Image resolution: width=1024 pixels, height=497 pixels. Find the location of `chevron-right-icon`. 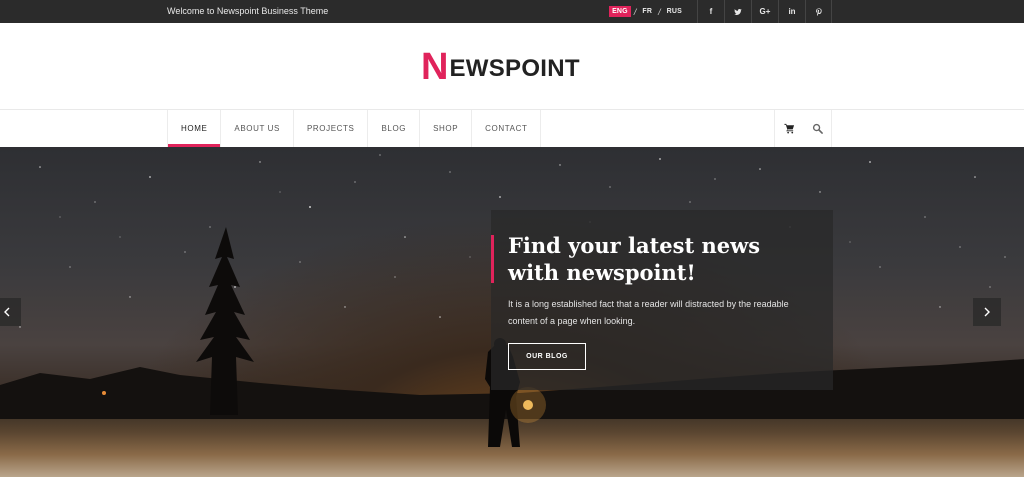

chevron-right-icon is located at coordinates (987, 312).